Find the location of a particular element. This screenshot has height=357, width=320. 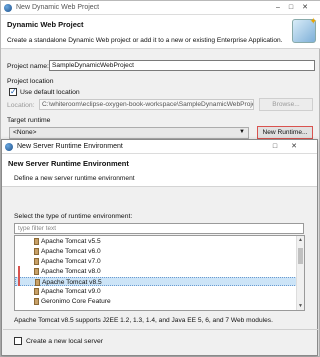

wizard-heading: Dynamic Web Project is located at coordinates (45, 24).